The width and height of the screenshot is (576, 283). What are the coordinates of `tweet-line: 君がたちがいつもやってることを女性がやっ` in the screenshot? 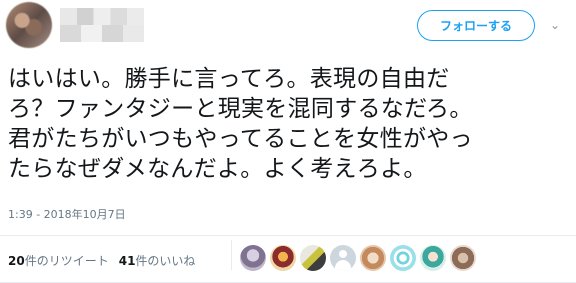 It's located at (240, 139).